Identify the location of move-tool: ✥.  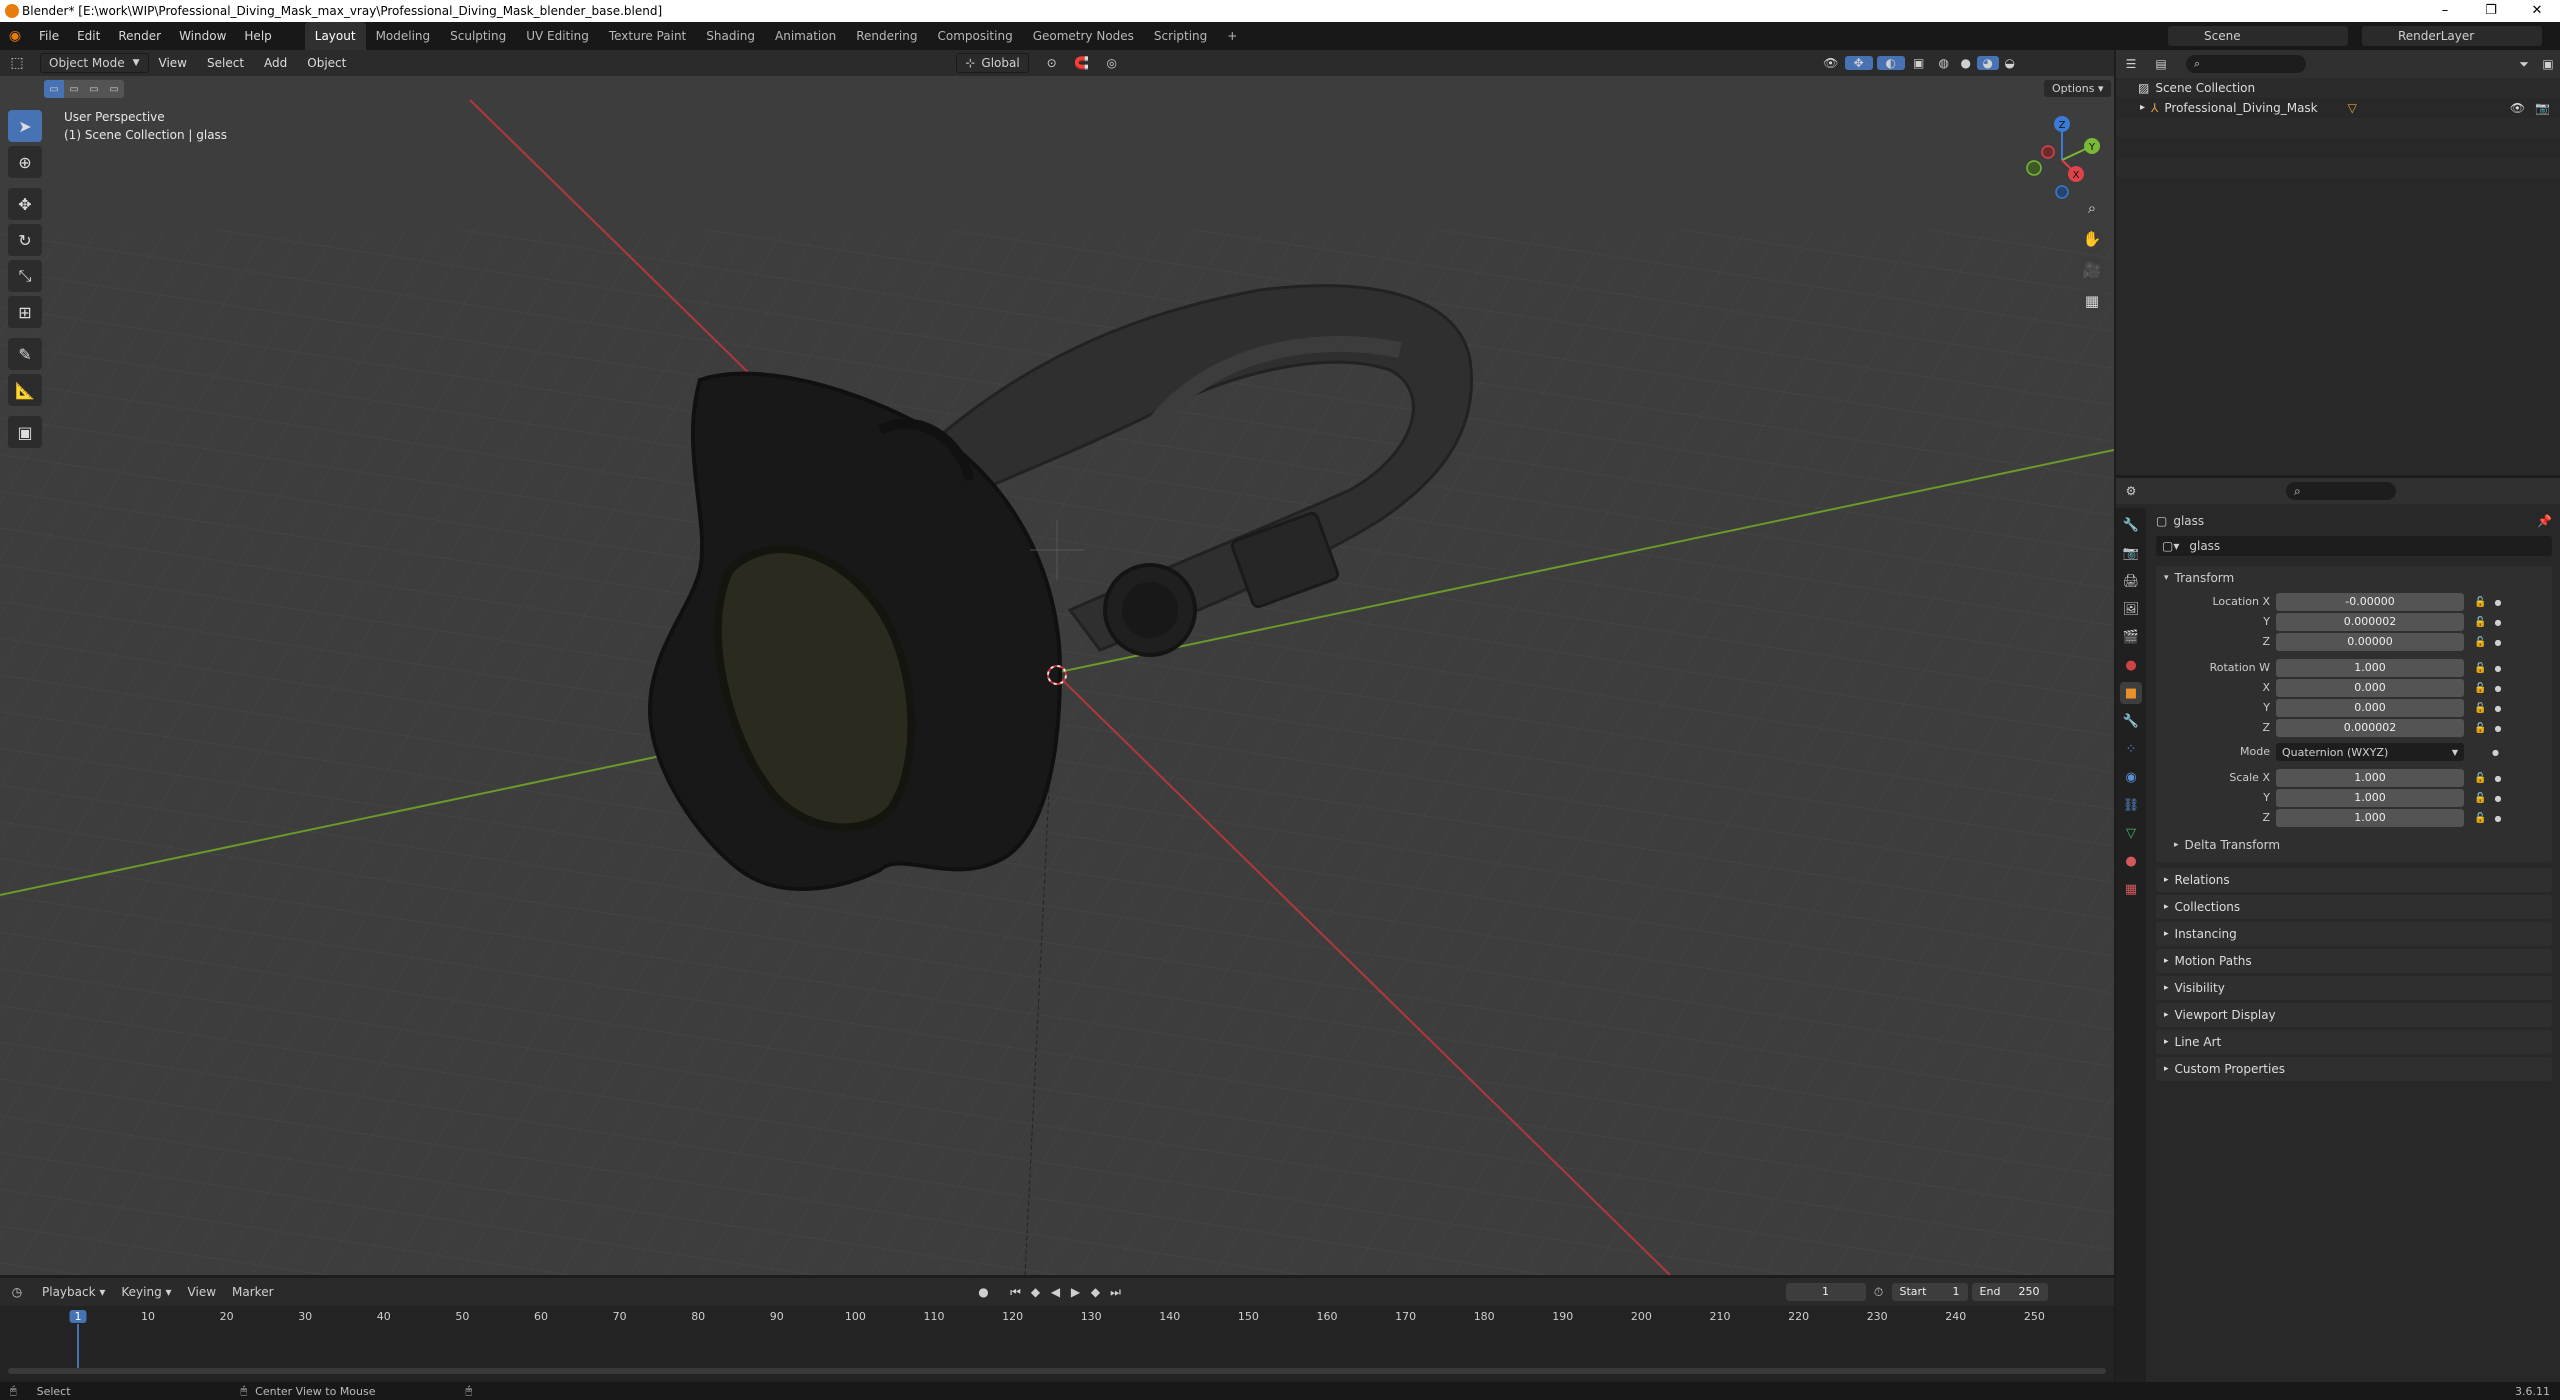
(25, 204).